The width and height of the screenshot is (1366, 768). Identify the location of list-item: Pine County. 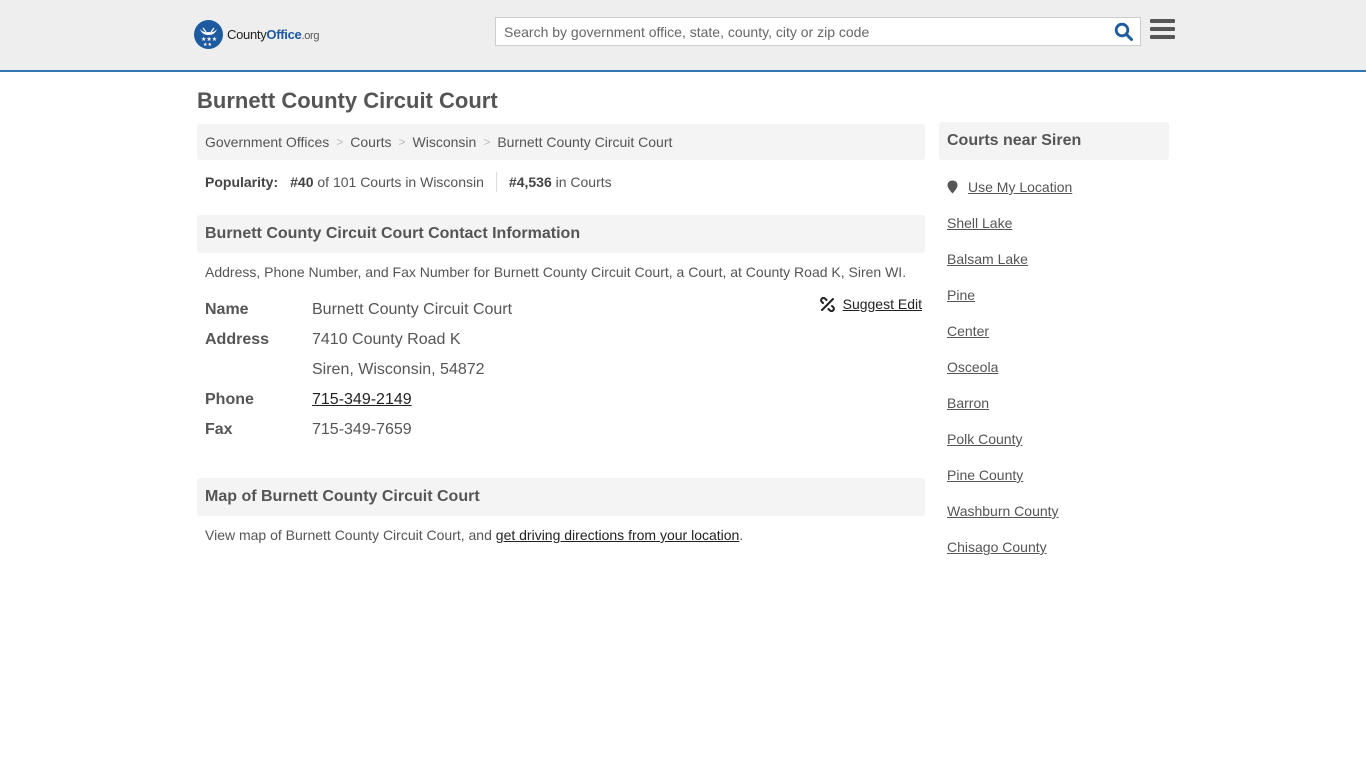
(1054, 475).